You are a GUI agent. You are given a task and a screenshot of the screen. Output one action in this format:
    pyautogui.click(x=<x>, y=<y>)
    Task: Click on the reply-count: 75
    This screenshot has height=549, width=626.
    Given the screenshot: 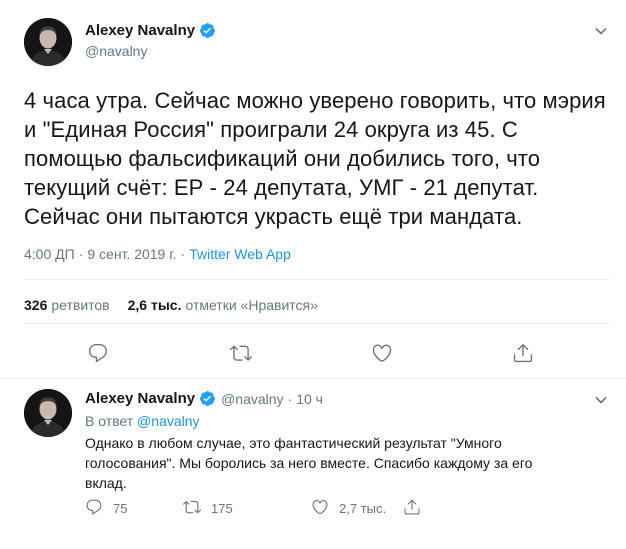 What is the action you would take?
    pyautogui.click(x=120, y=508)
    